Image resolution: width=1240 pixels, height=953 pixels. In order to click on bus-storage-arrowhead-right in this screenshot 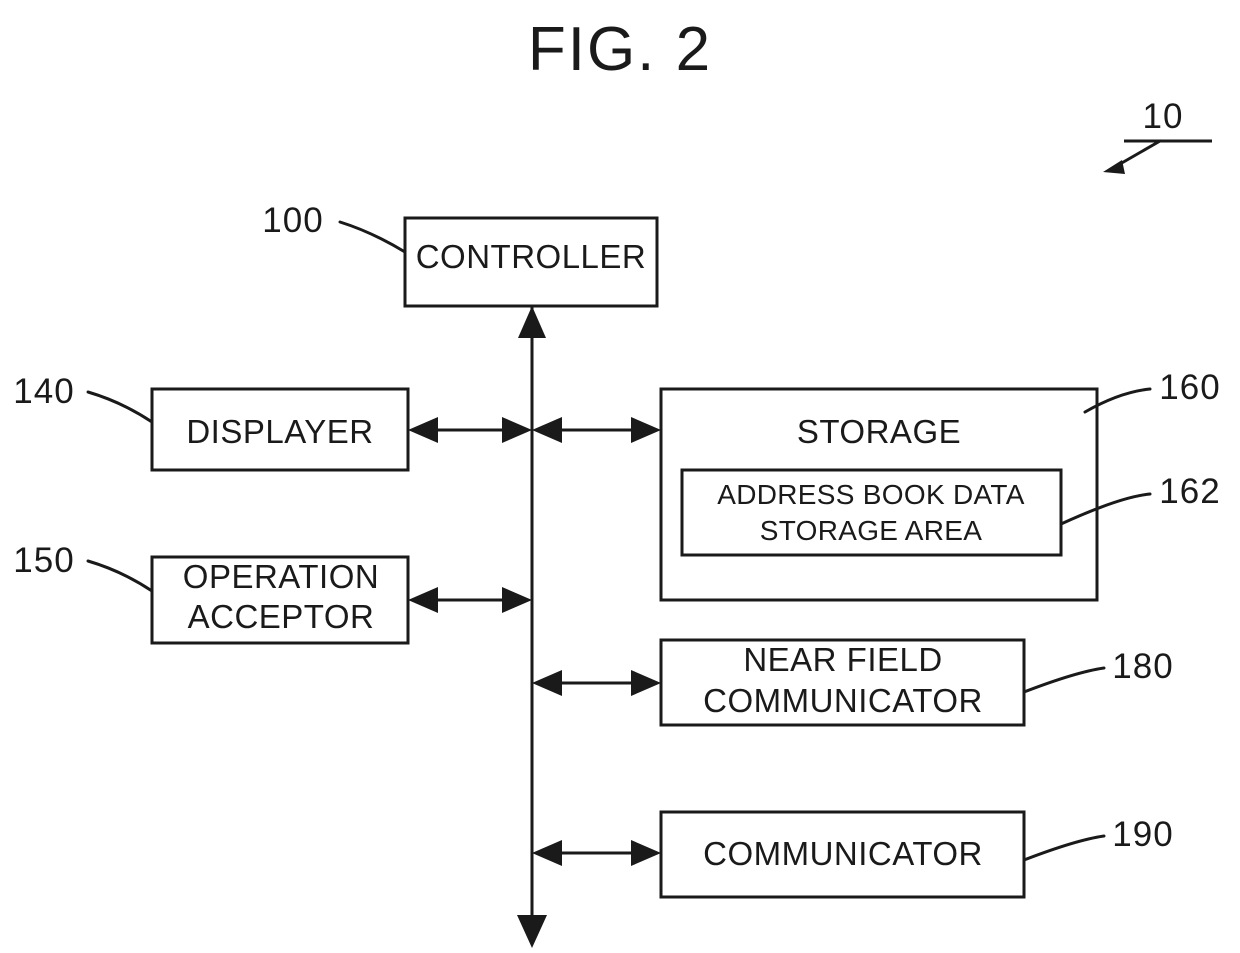, I will do `click(646, 430)`.